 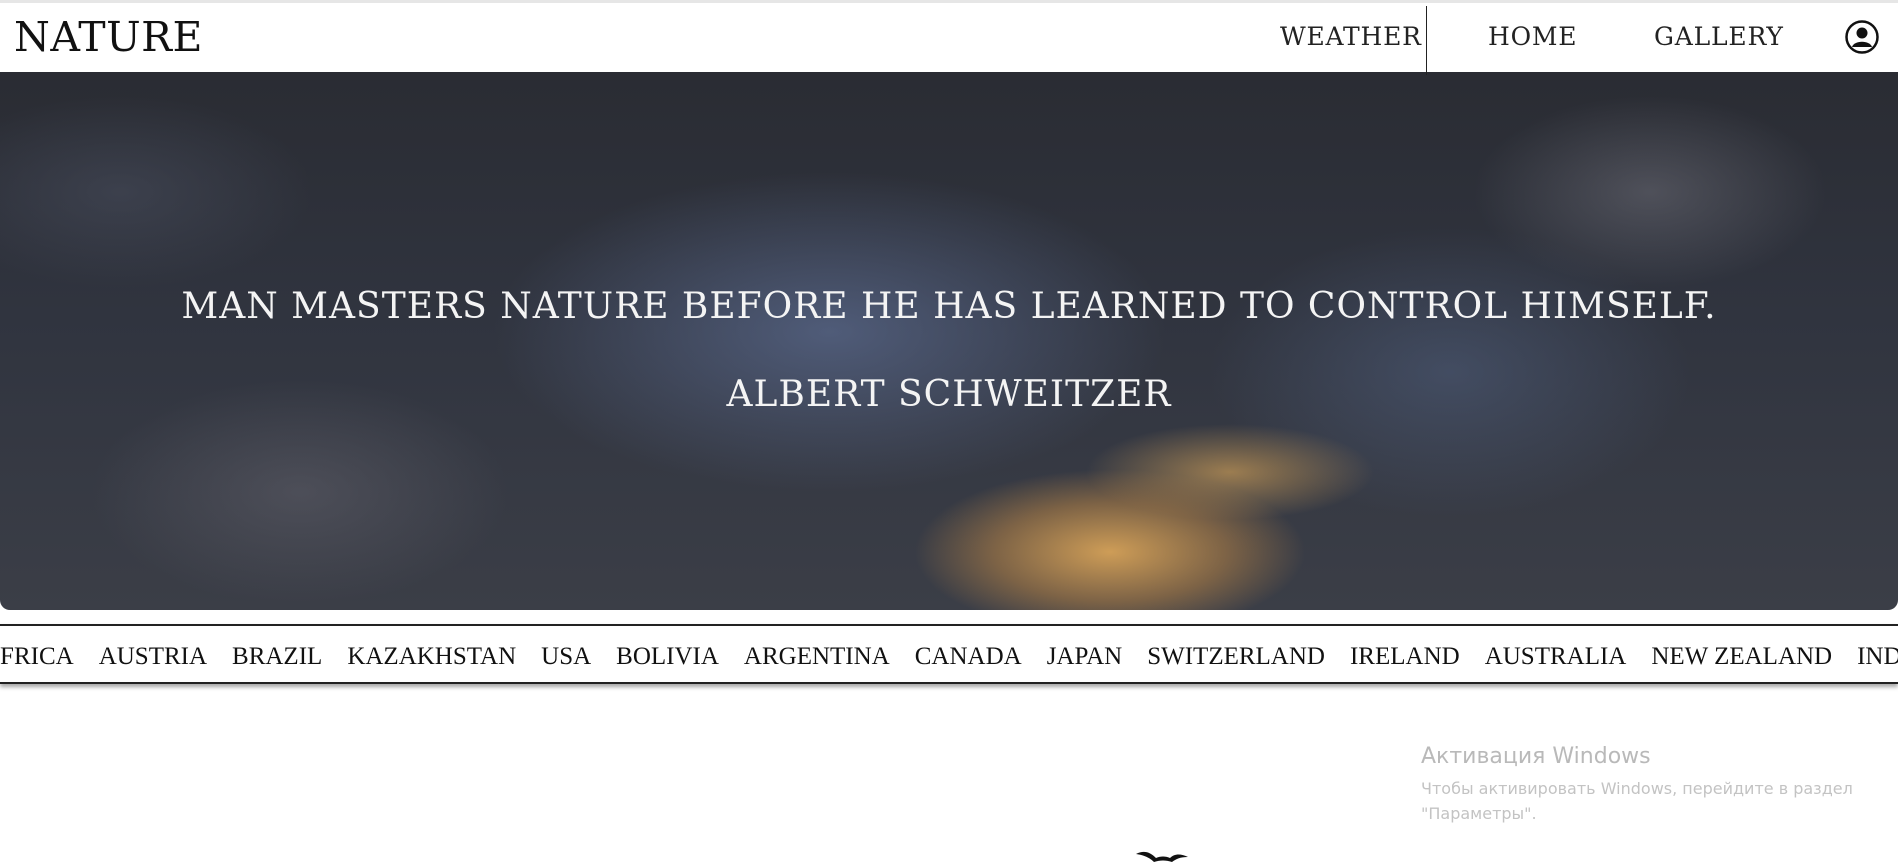 I want to click on country-link: INDIA, so click(x=1871, y=657).